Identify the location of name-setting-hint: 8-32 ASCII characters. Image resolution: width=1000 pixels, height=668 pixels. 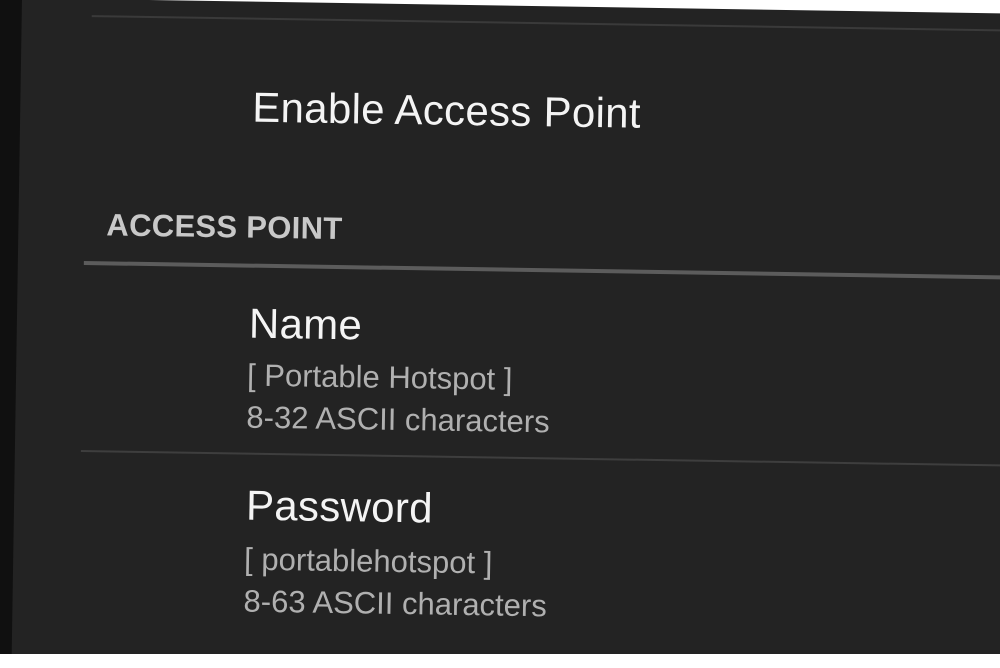
(398, 419).